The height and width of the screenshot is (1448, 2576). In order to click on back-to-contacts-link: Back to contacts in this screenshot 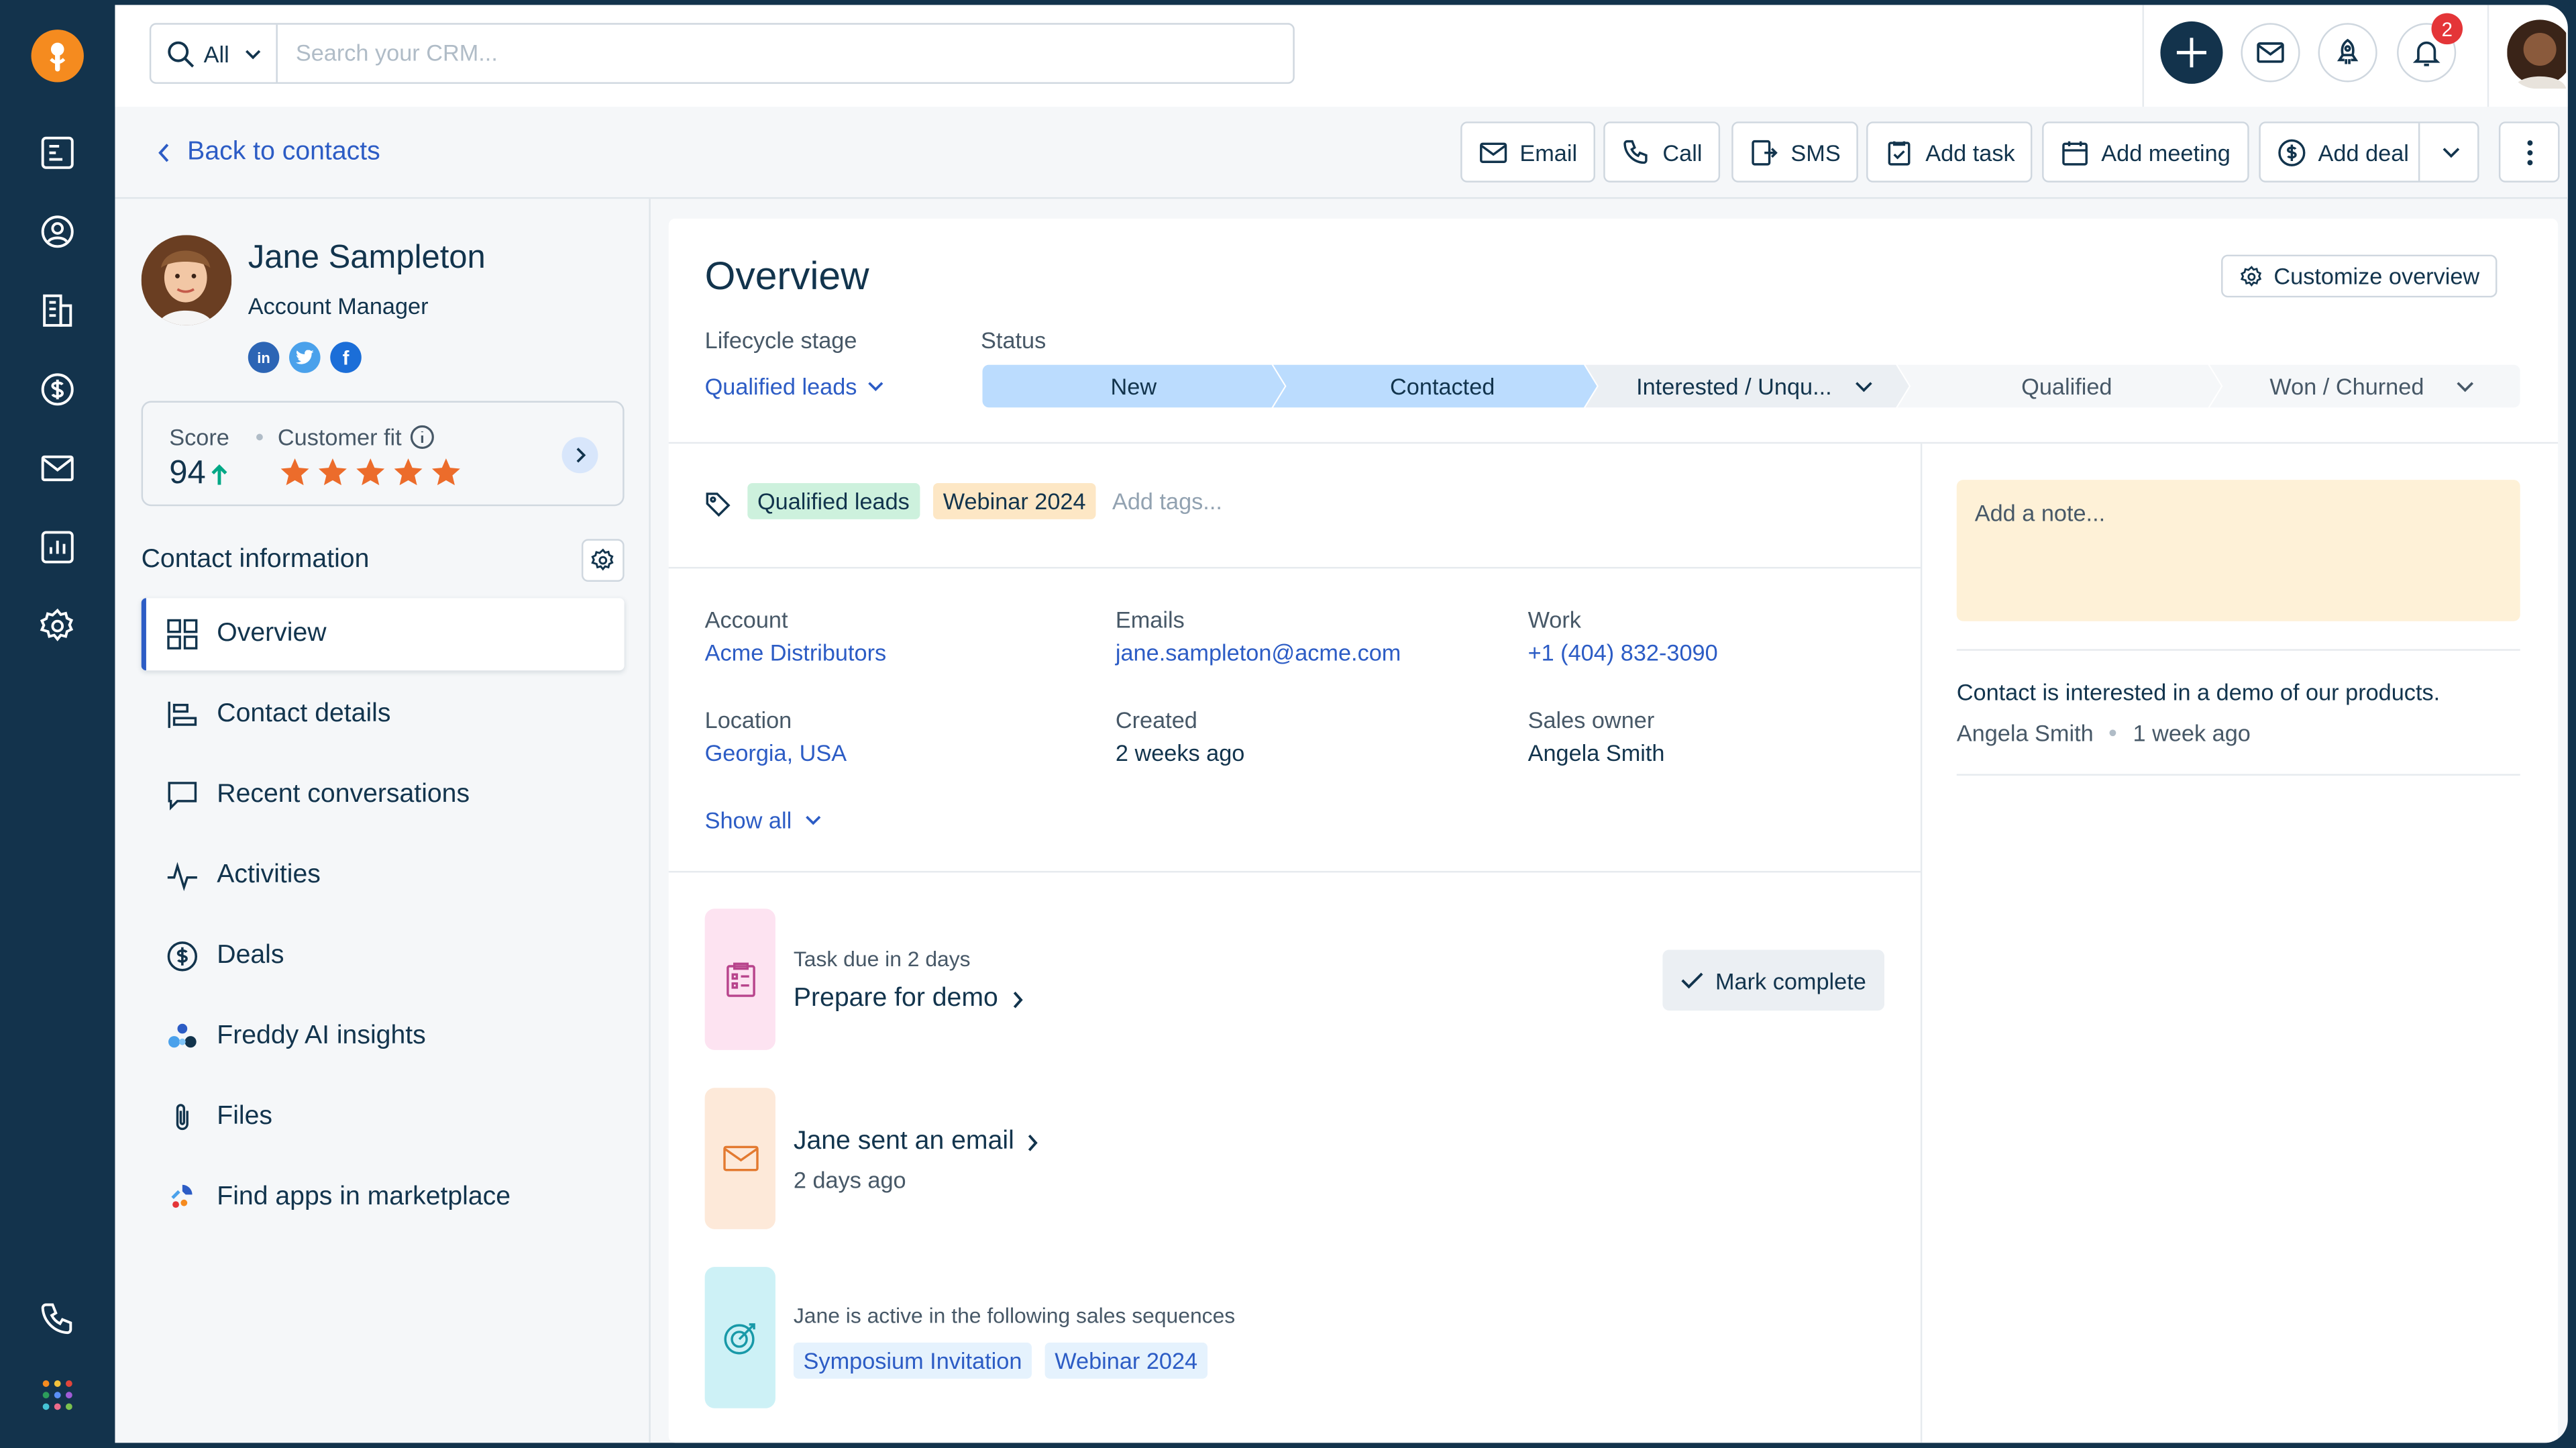, I will do `click(269, 153)`.